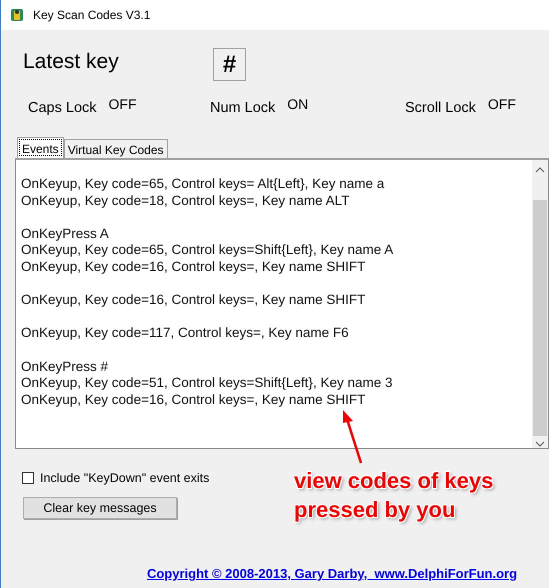  I want to click on event-line: OnKeyup, Key code=65, Control keys= Alt{Left}, Key name a, so click(203, 184).